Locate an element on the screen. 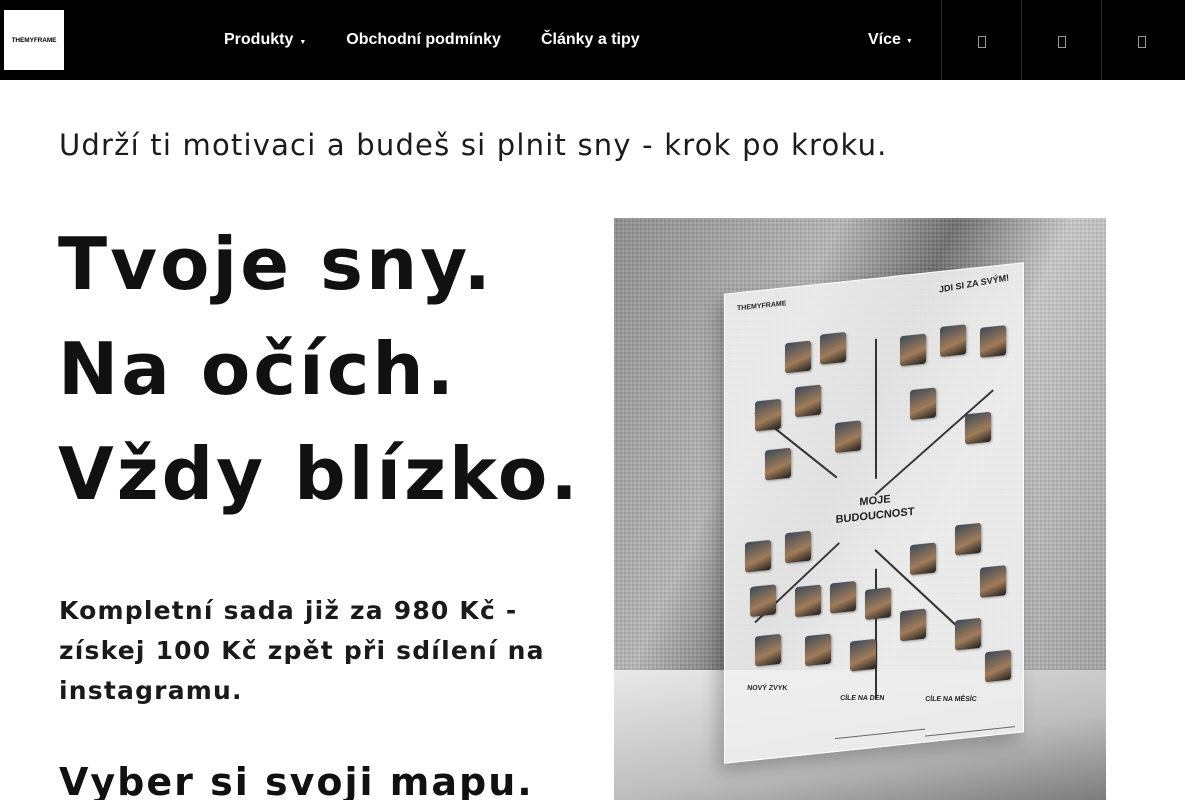 The height and width of the screenshot is (800, 1200). nav-item-clanky-a-tipy: Články a tipy is located at coordinates (590, 40).